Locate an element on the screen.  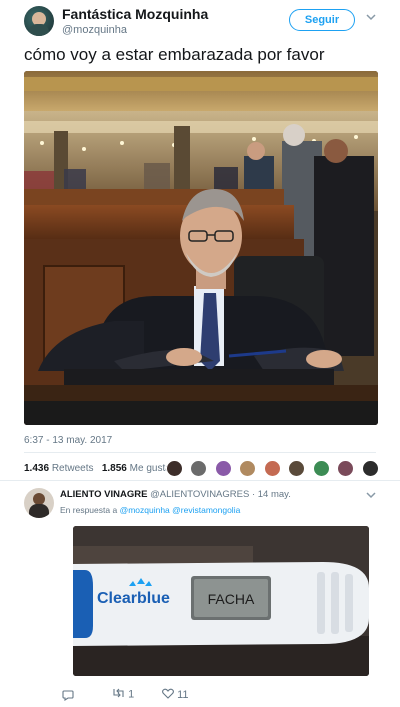
like-count: 11 is located at coordinates (183, 695).